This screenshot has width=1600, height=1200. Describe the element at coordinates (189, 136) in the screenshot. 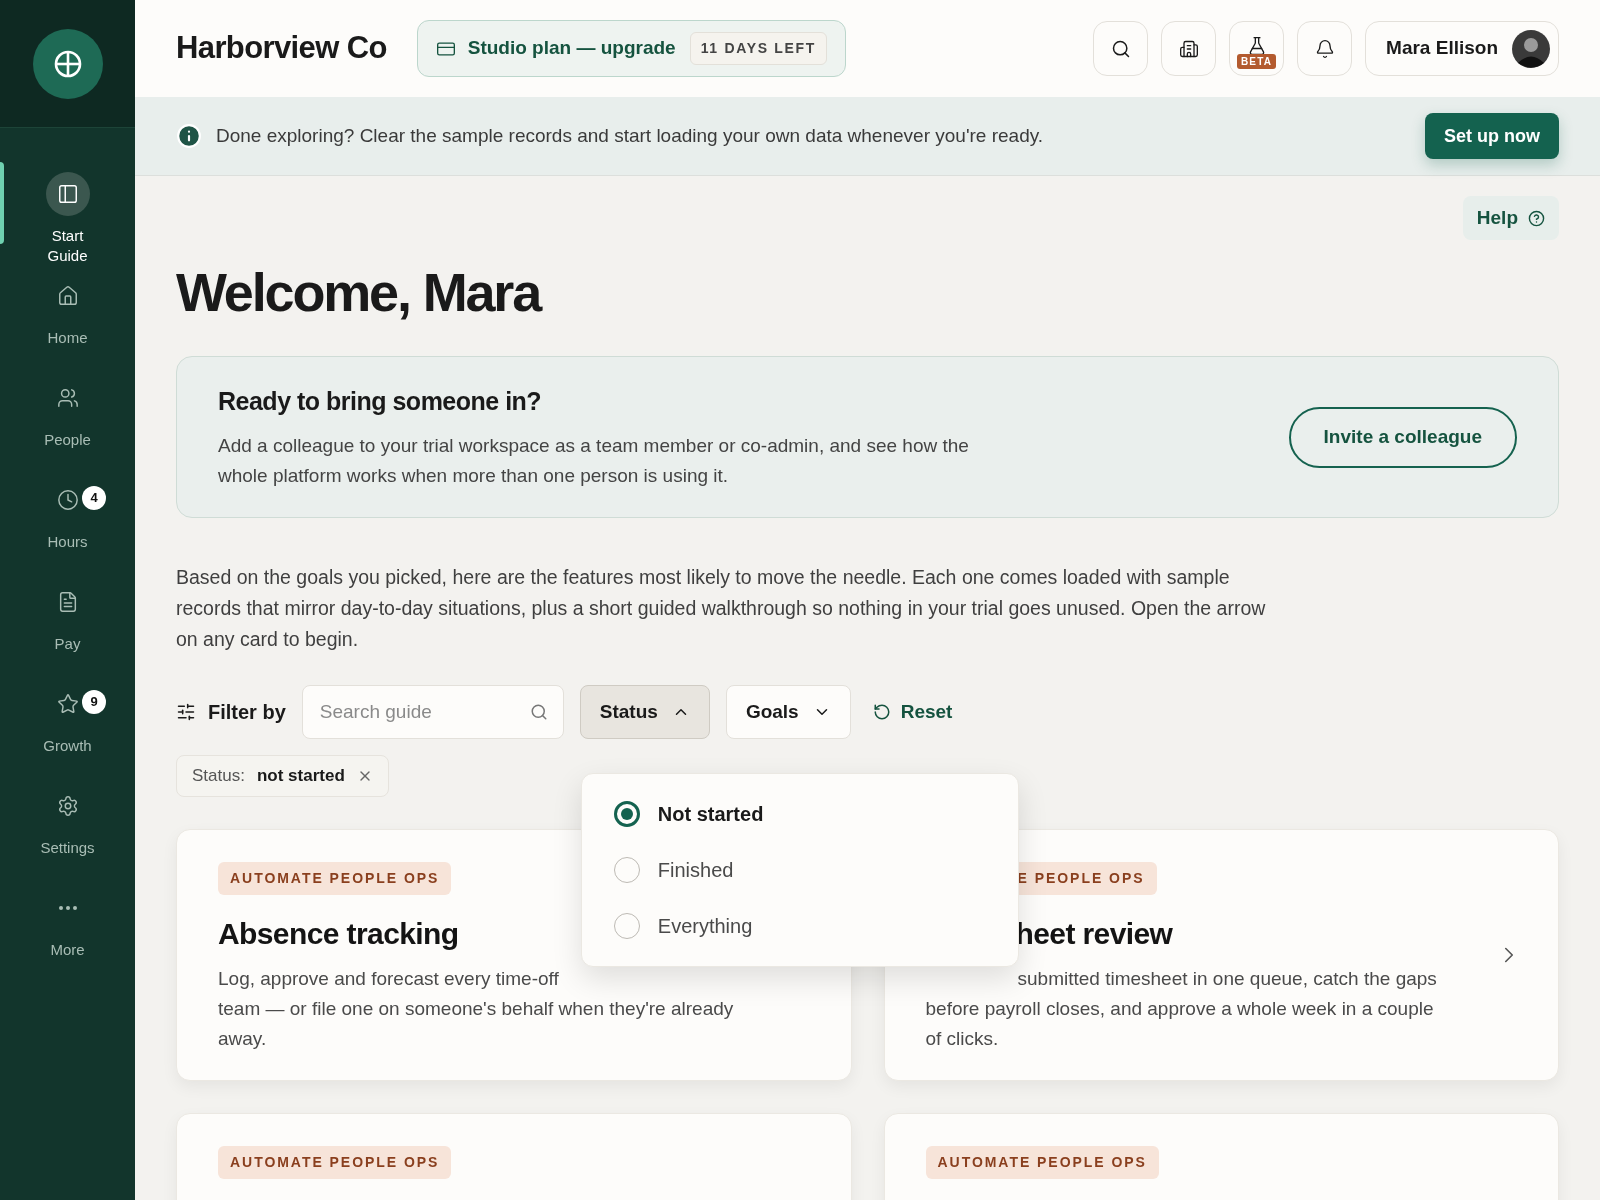

I see `info-icon` at that location.